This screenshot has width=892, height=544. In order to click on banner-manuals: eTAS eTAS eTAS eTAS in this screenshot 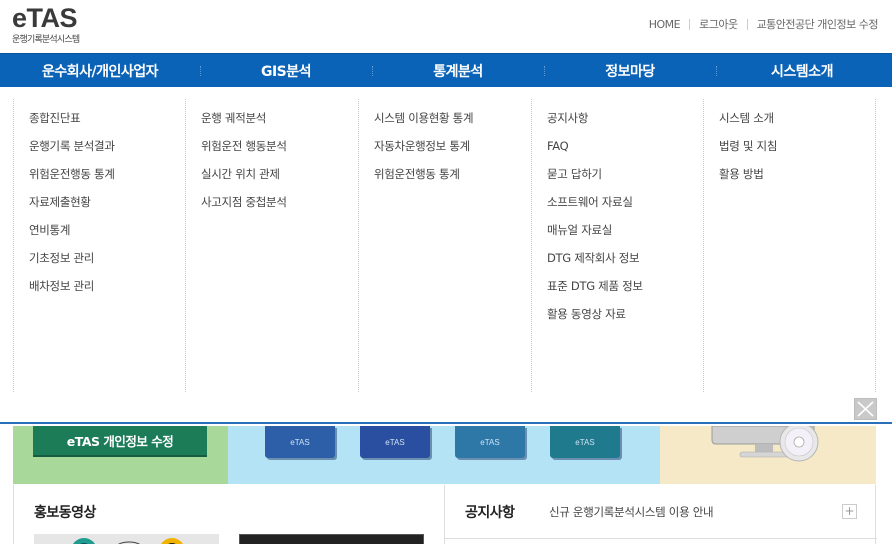, I will do `click(444, 455)`.